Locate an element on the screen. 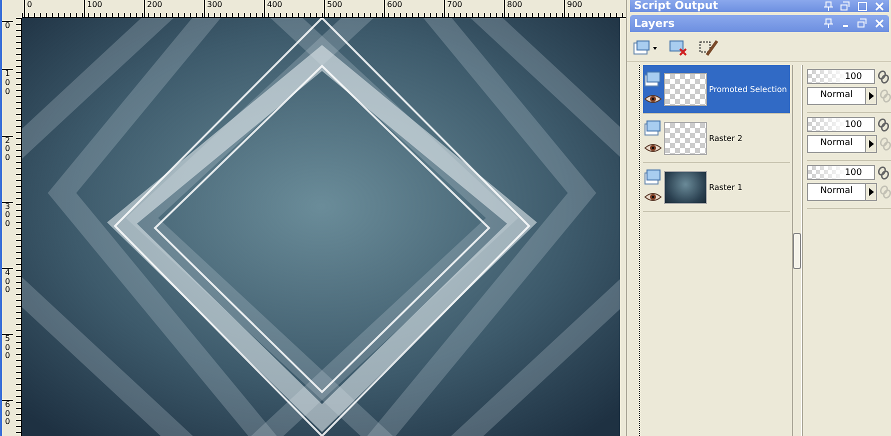  splitter-handle is located at coordinates (797, 250).